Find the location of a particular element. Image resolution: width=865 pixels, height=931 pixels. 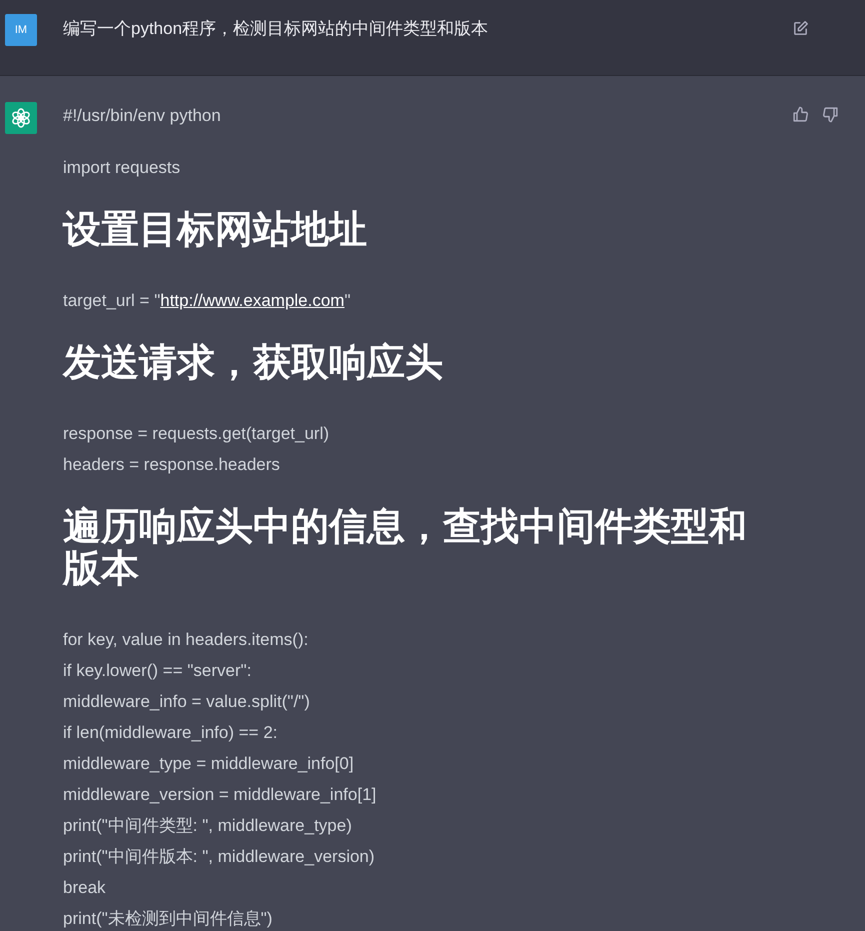

text-line: print("中间件类型: ", middleware_type) is located at coordinates (208, 826).